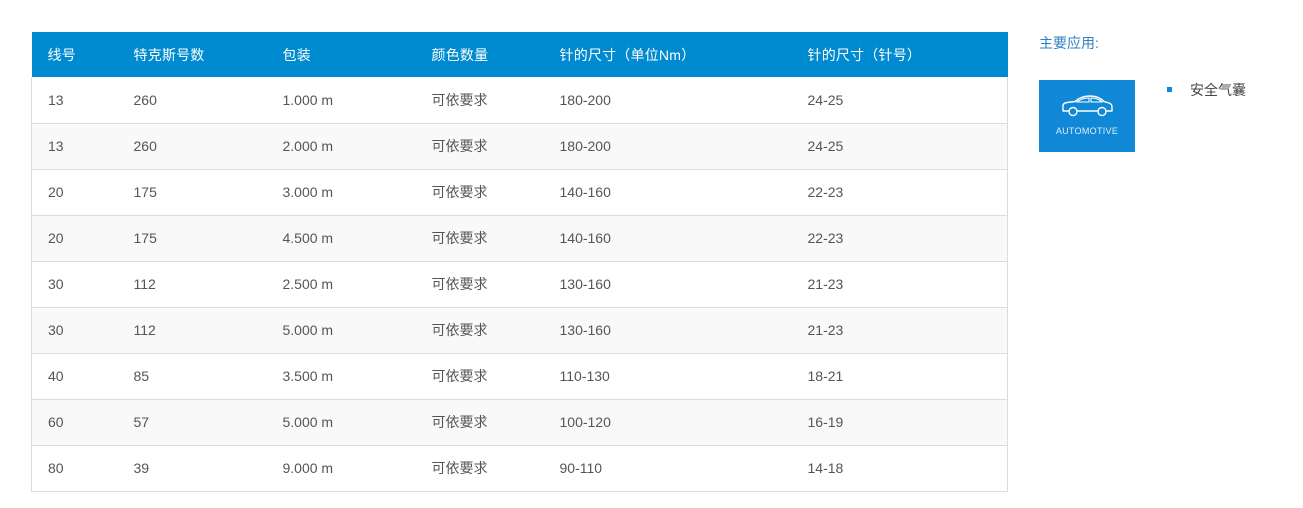 The width and height of the screenshot is (1303, 508). Describe the element at coordinates (308, 192) in the screenshot. I see `cell-packaging: 3.000 m` at that location.